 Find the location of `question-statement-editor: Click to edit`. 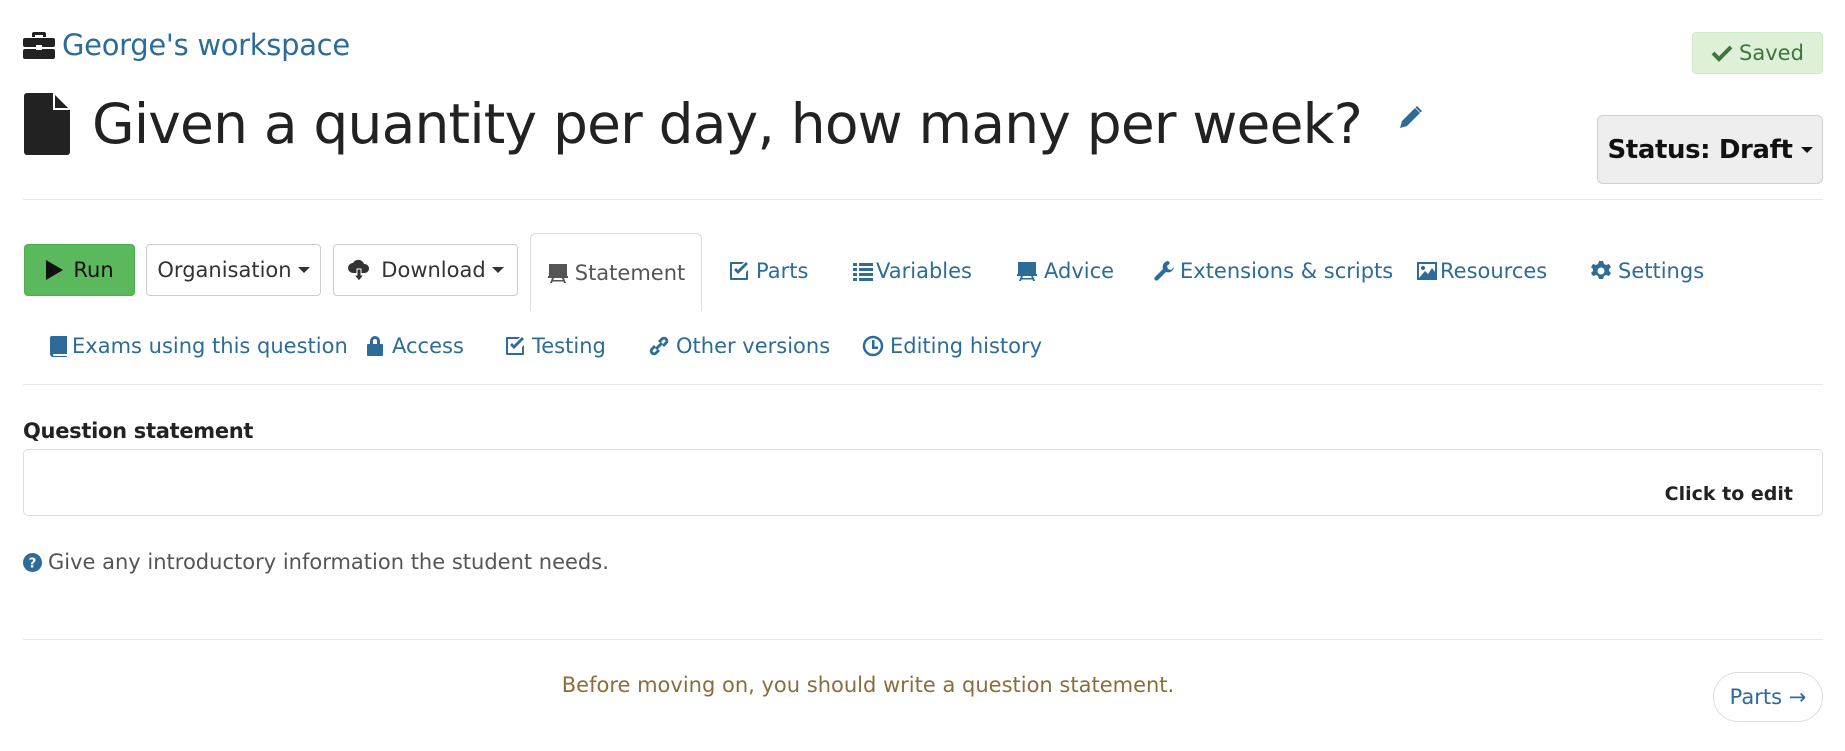

question-statement-editor: Click to edit is located at coordinates (923, 482).